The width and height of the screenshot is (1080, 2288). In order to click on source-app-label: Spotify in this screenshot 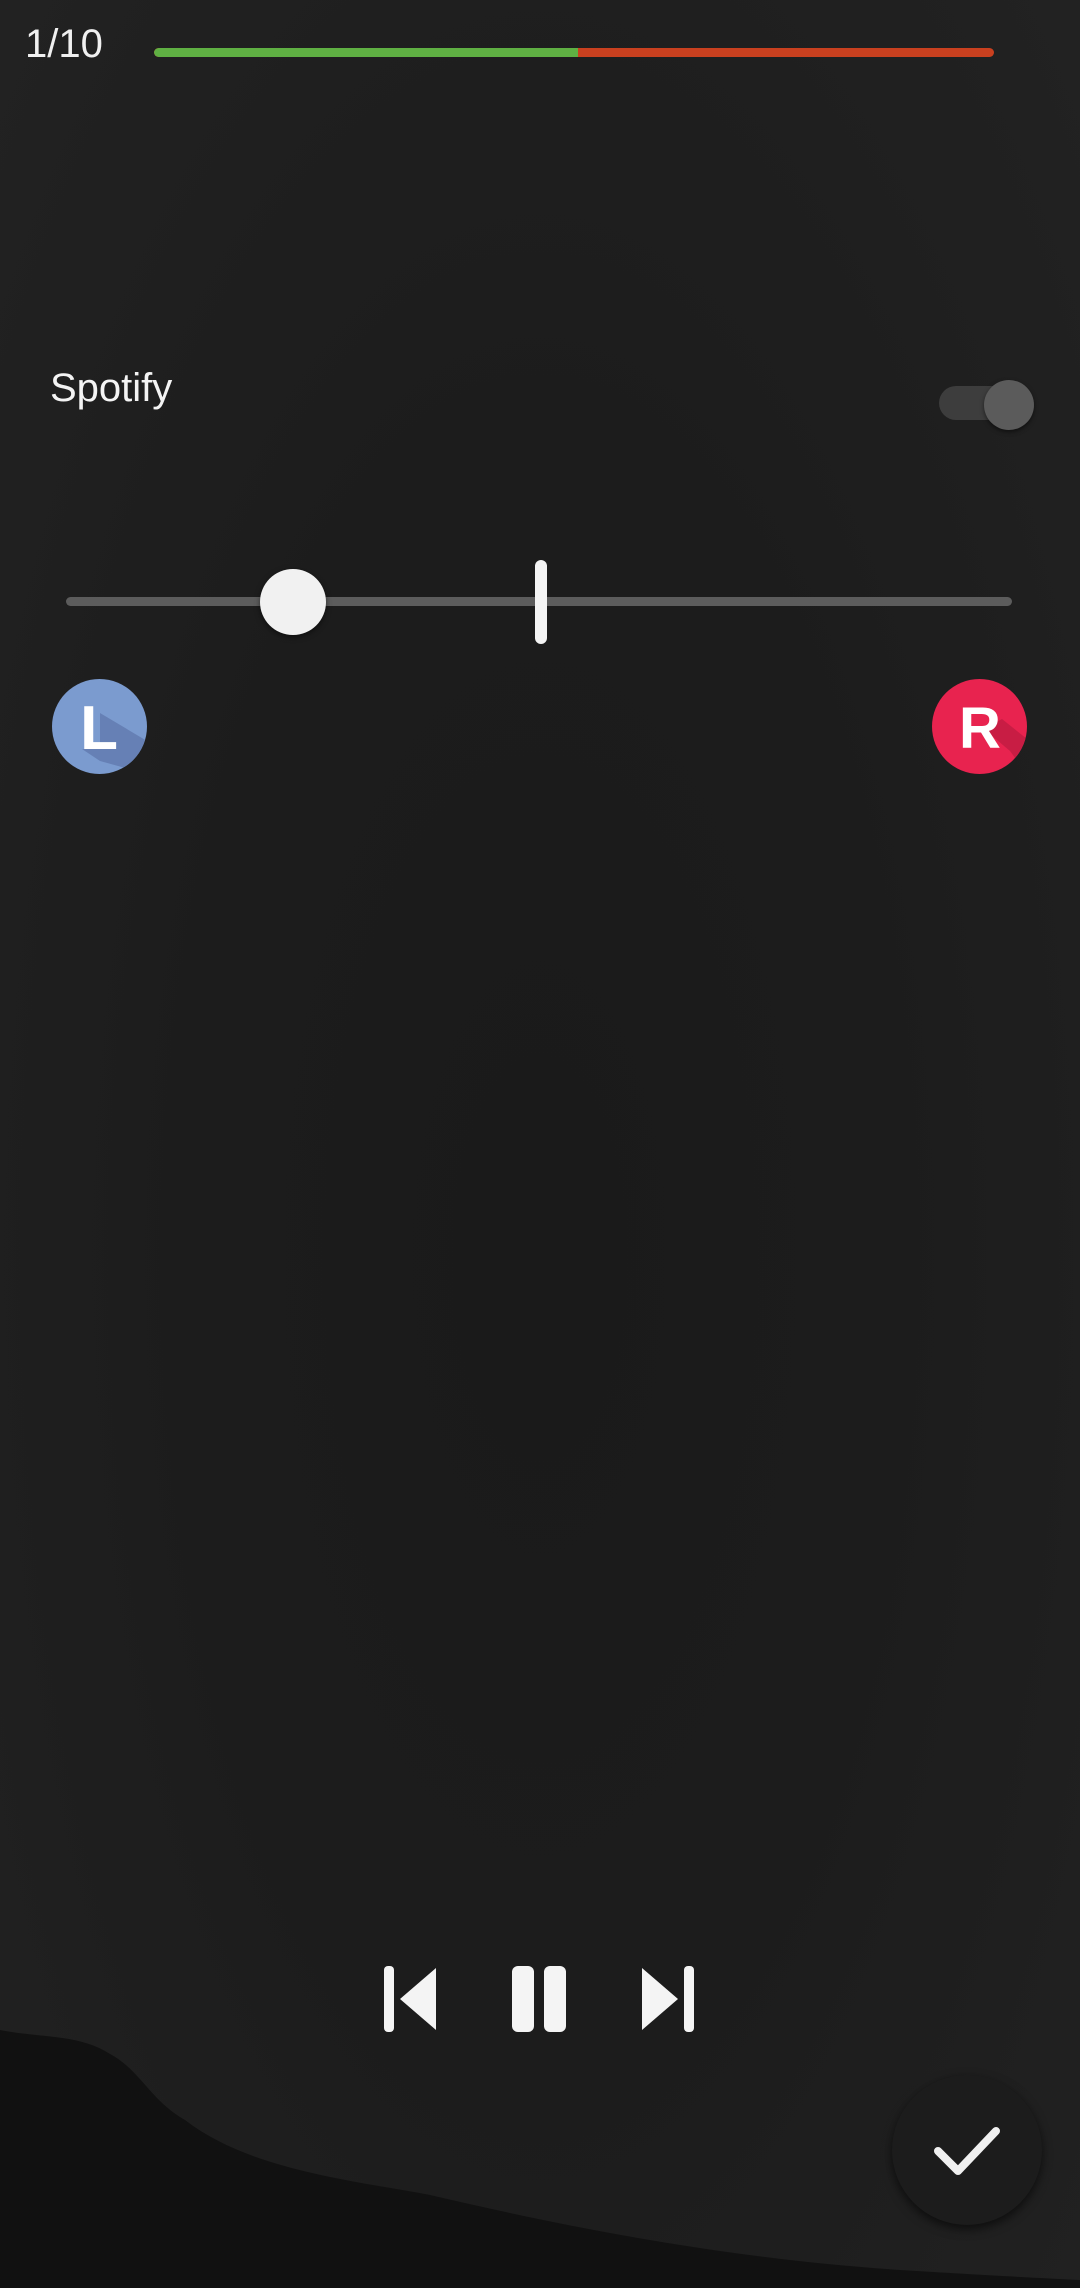, I will do `click(111, 388)`.